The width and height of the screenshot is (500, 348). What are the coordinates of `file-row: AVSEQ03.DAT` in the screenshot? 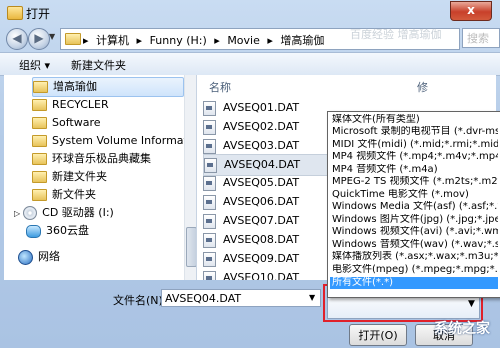 It's located at (265, 146).